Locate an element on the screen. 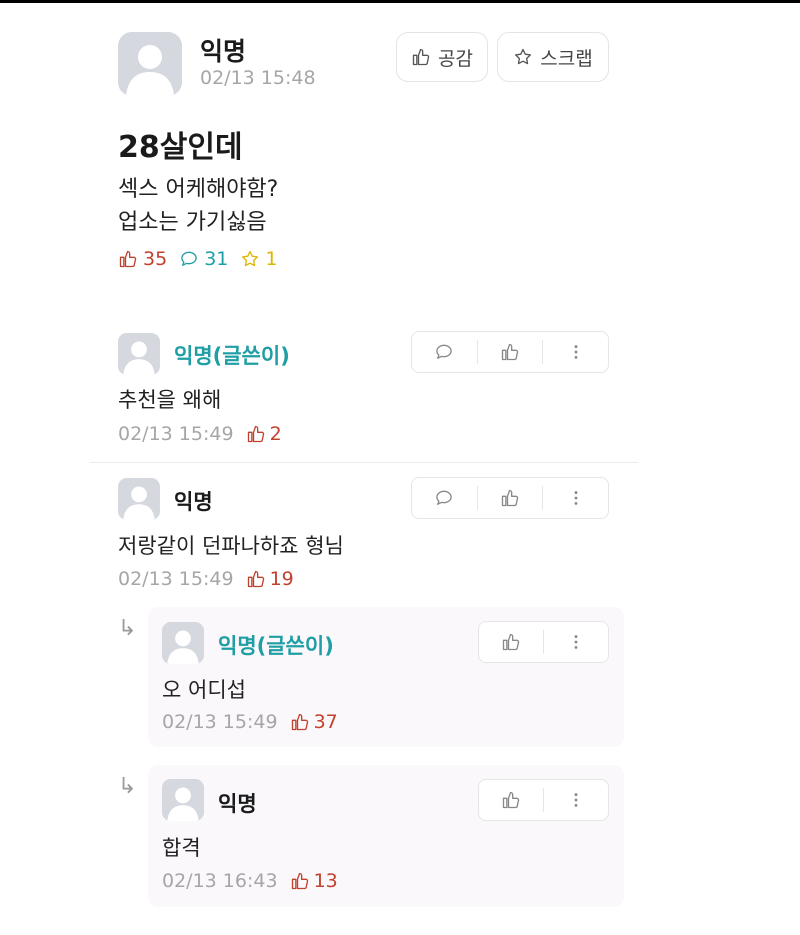 The image size is (800, 935). post-body-line: 섹스 어케해야함? is located at coordinates (198, 189).